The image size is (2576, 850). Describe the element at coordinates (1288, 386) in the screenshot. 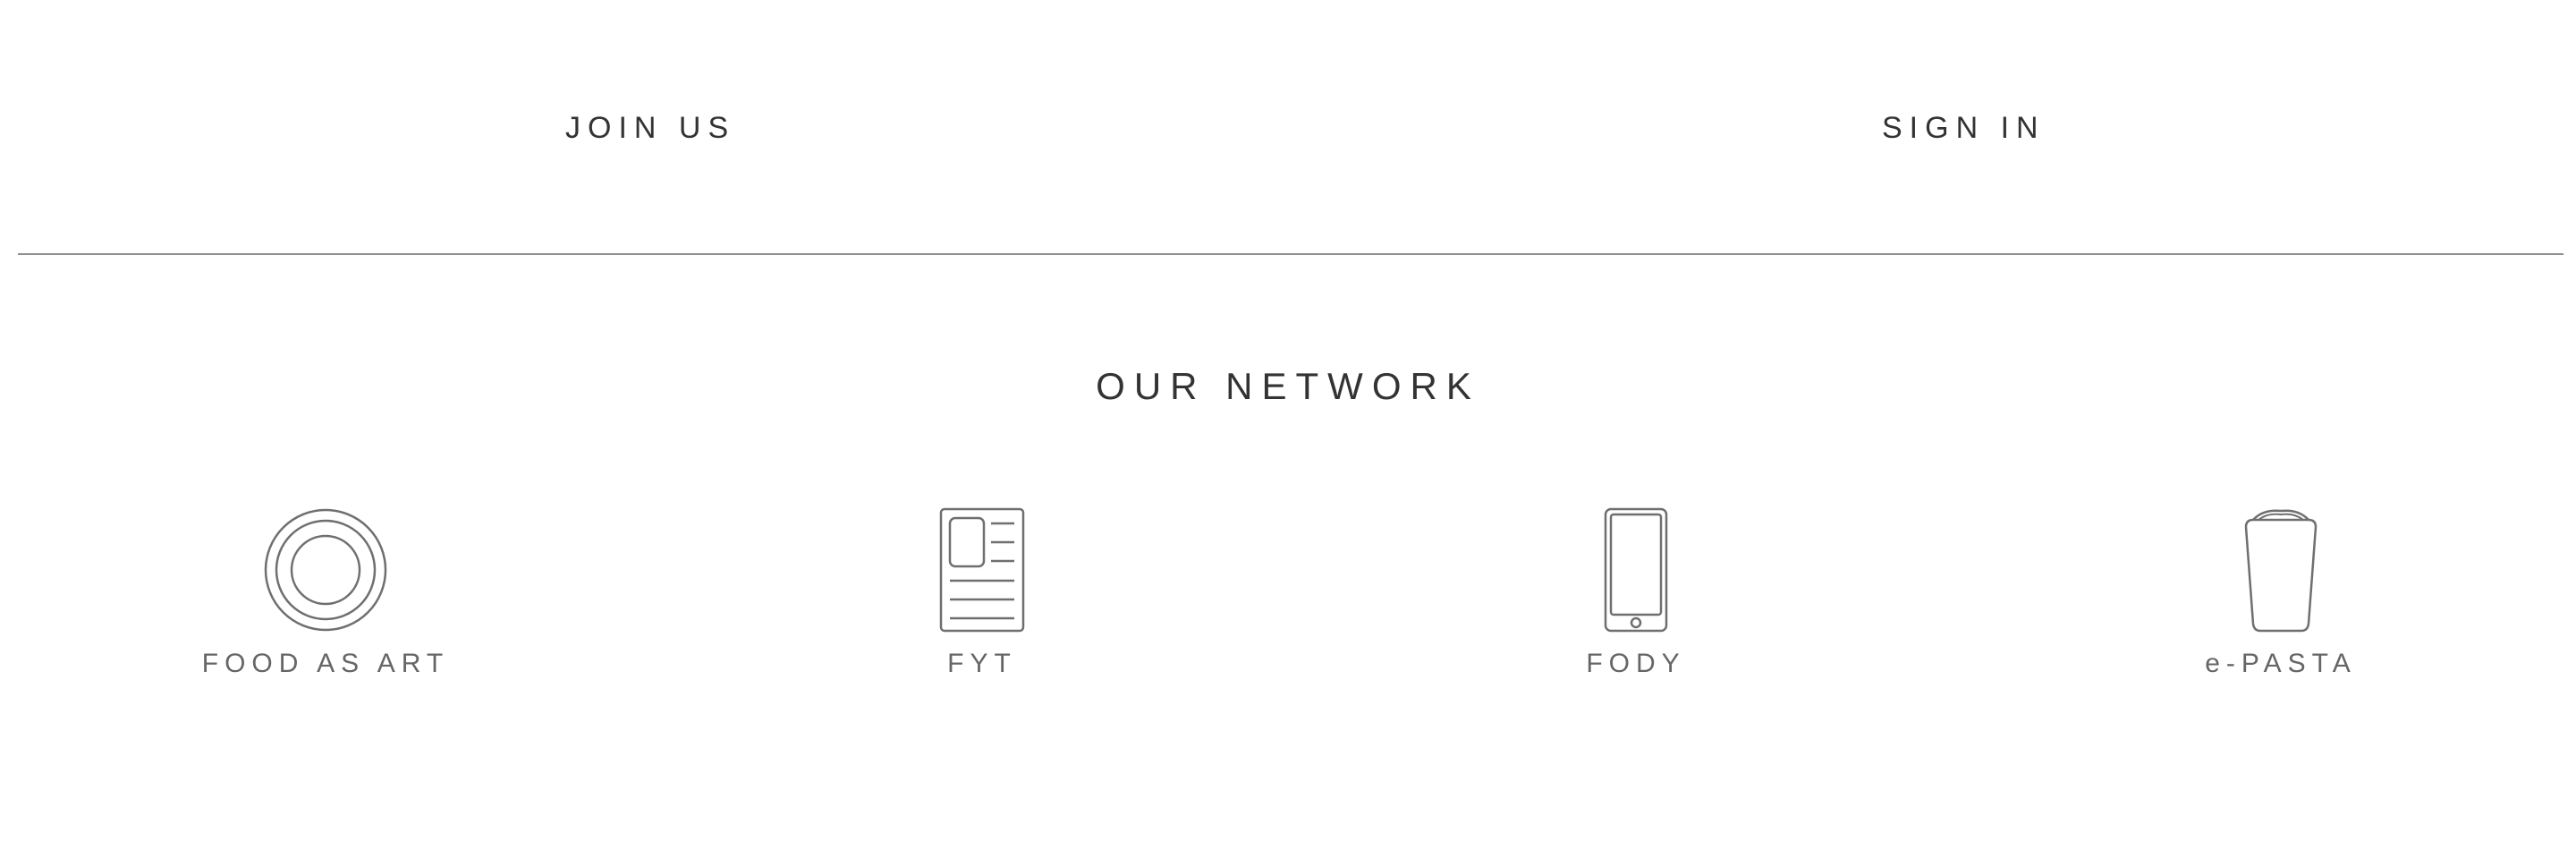

I see `network-title: OUR NETWORK` at that location.